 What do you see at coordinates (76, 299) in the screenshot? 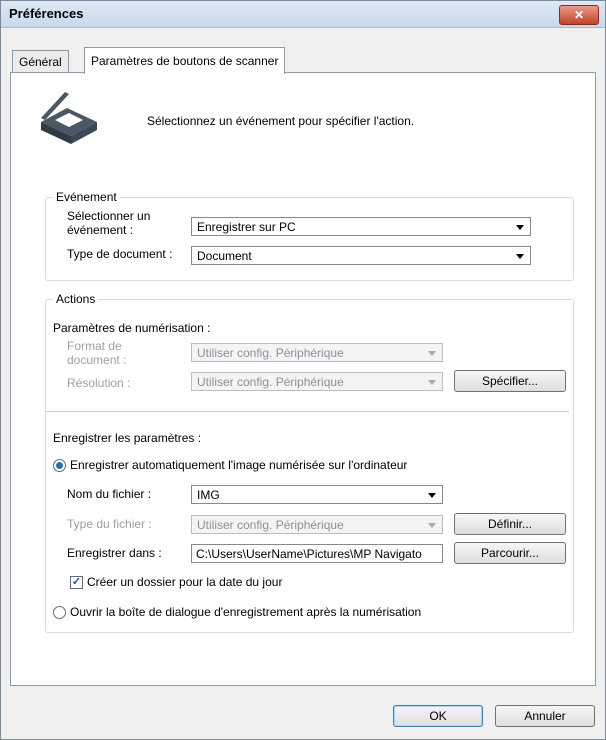
I see `actions-group-legend: Actions` at bounding box center [76, 299].